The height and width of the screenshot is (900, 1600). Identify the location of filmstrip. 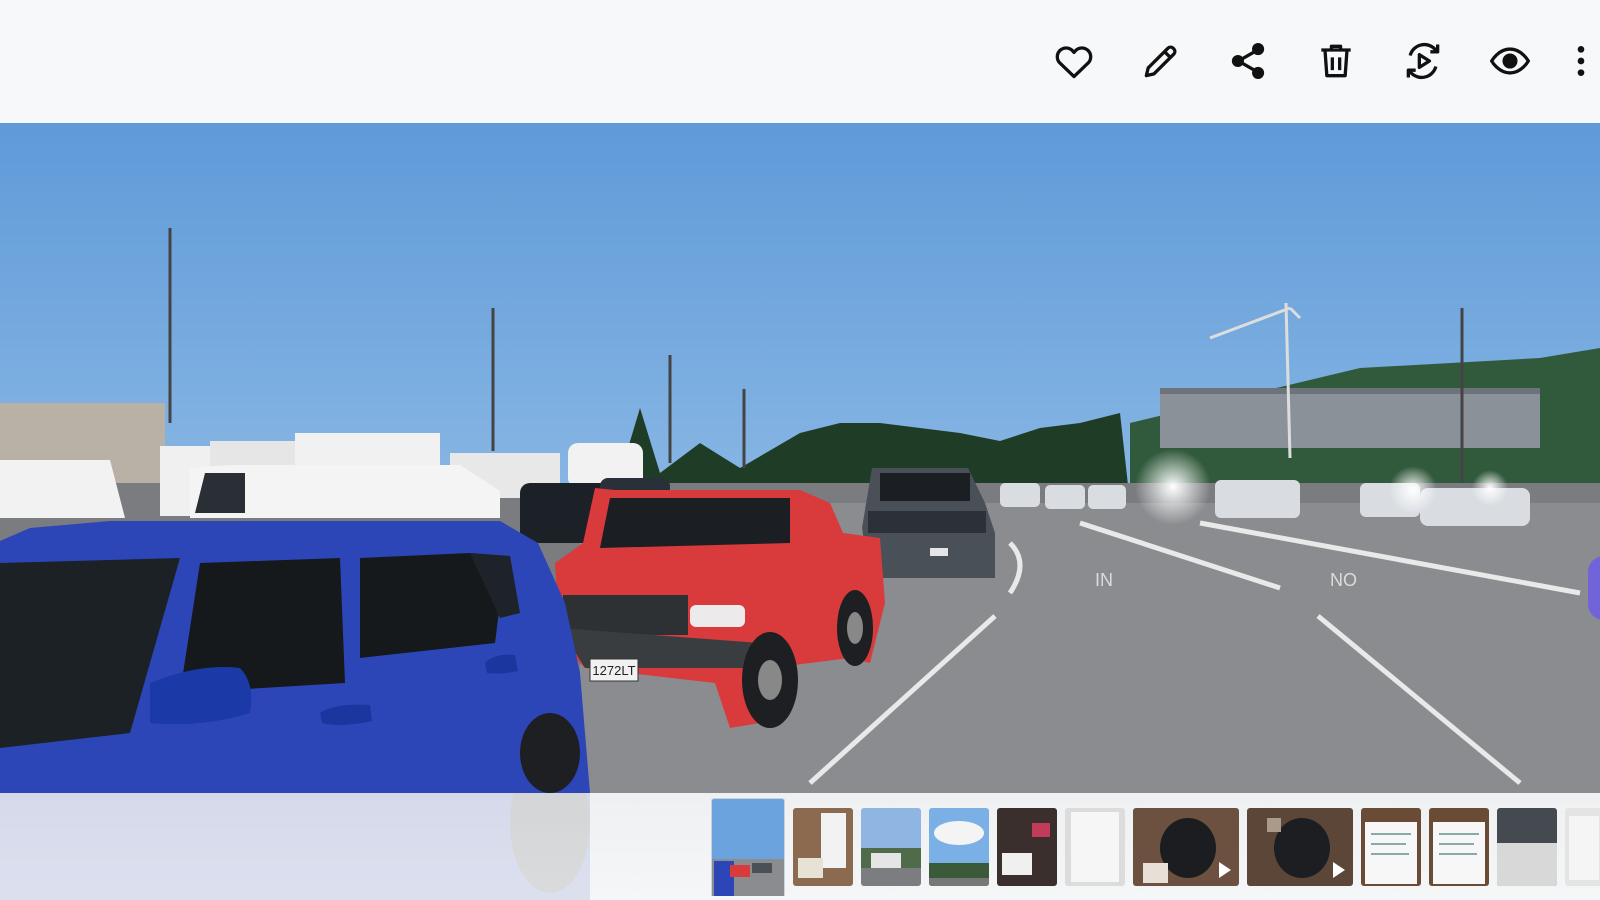
(1155, 847).